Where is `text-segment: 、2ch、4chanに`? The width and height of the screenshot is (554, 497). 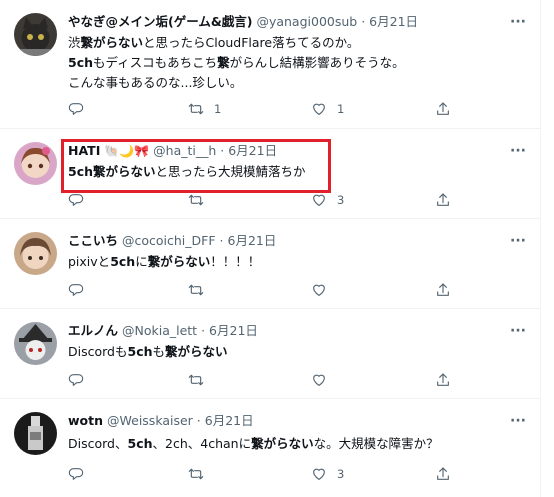 text-segment: 、2ch、4chanに is located at coordinates (202, 443).